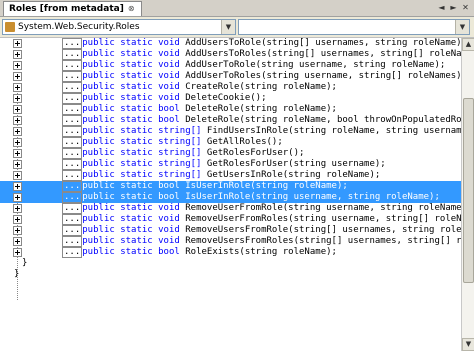 The width and height of the screenshot is (474, 351). Describe the element at coordinates (131, 9) in the screenshot. I see `pin-icon: ⊗` at that location.